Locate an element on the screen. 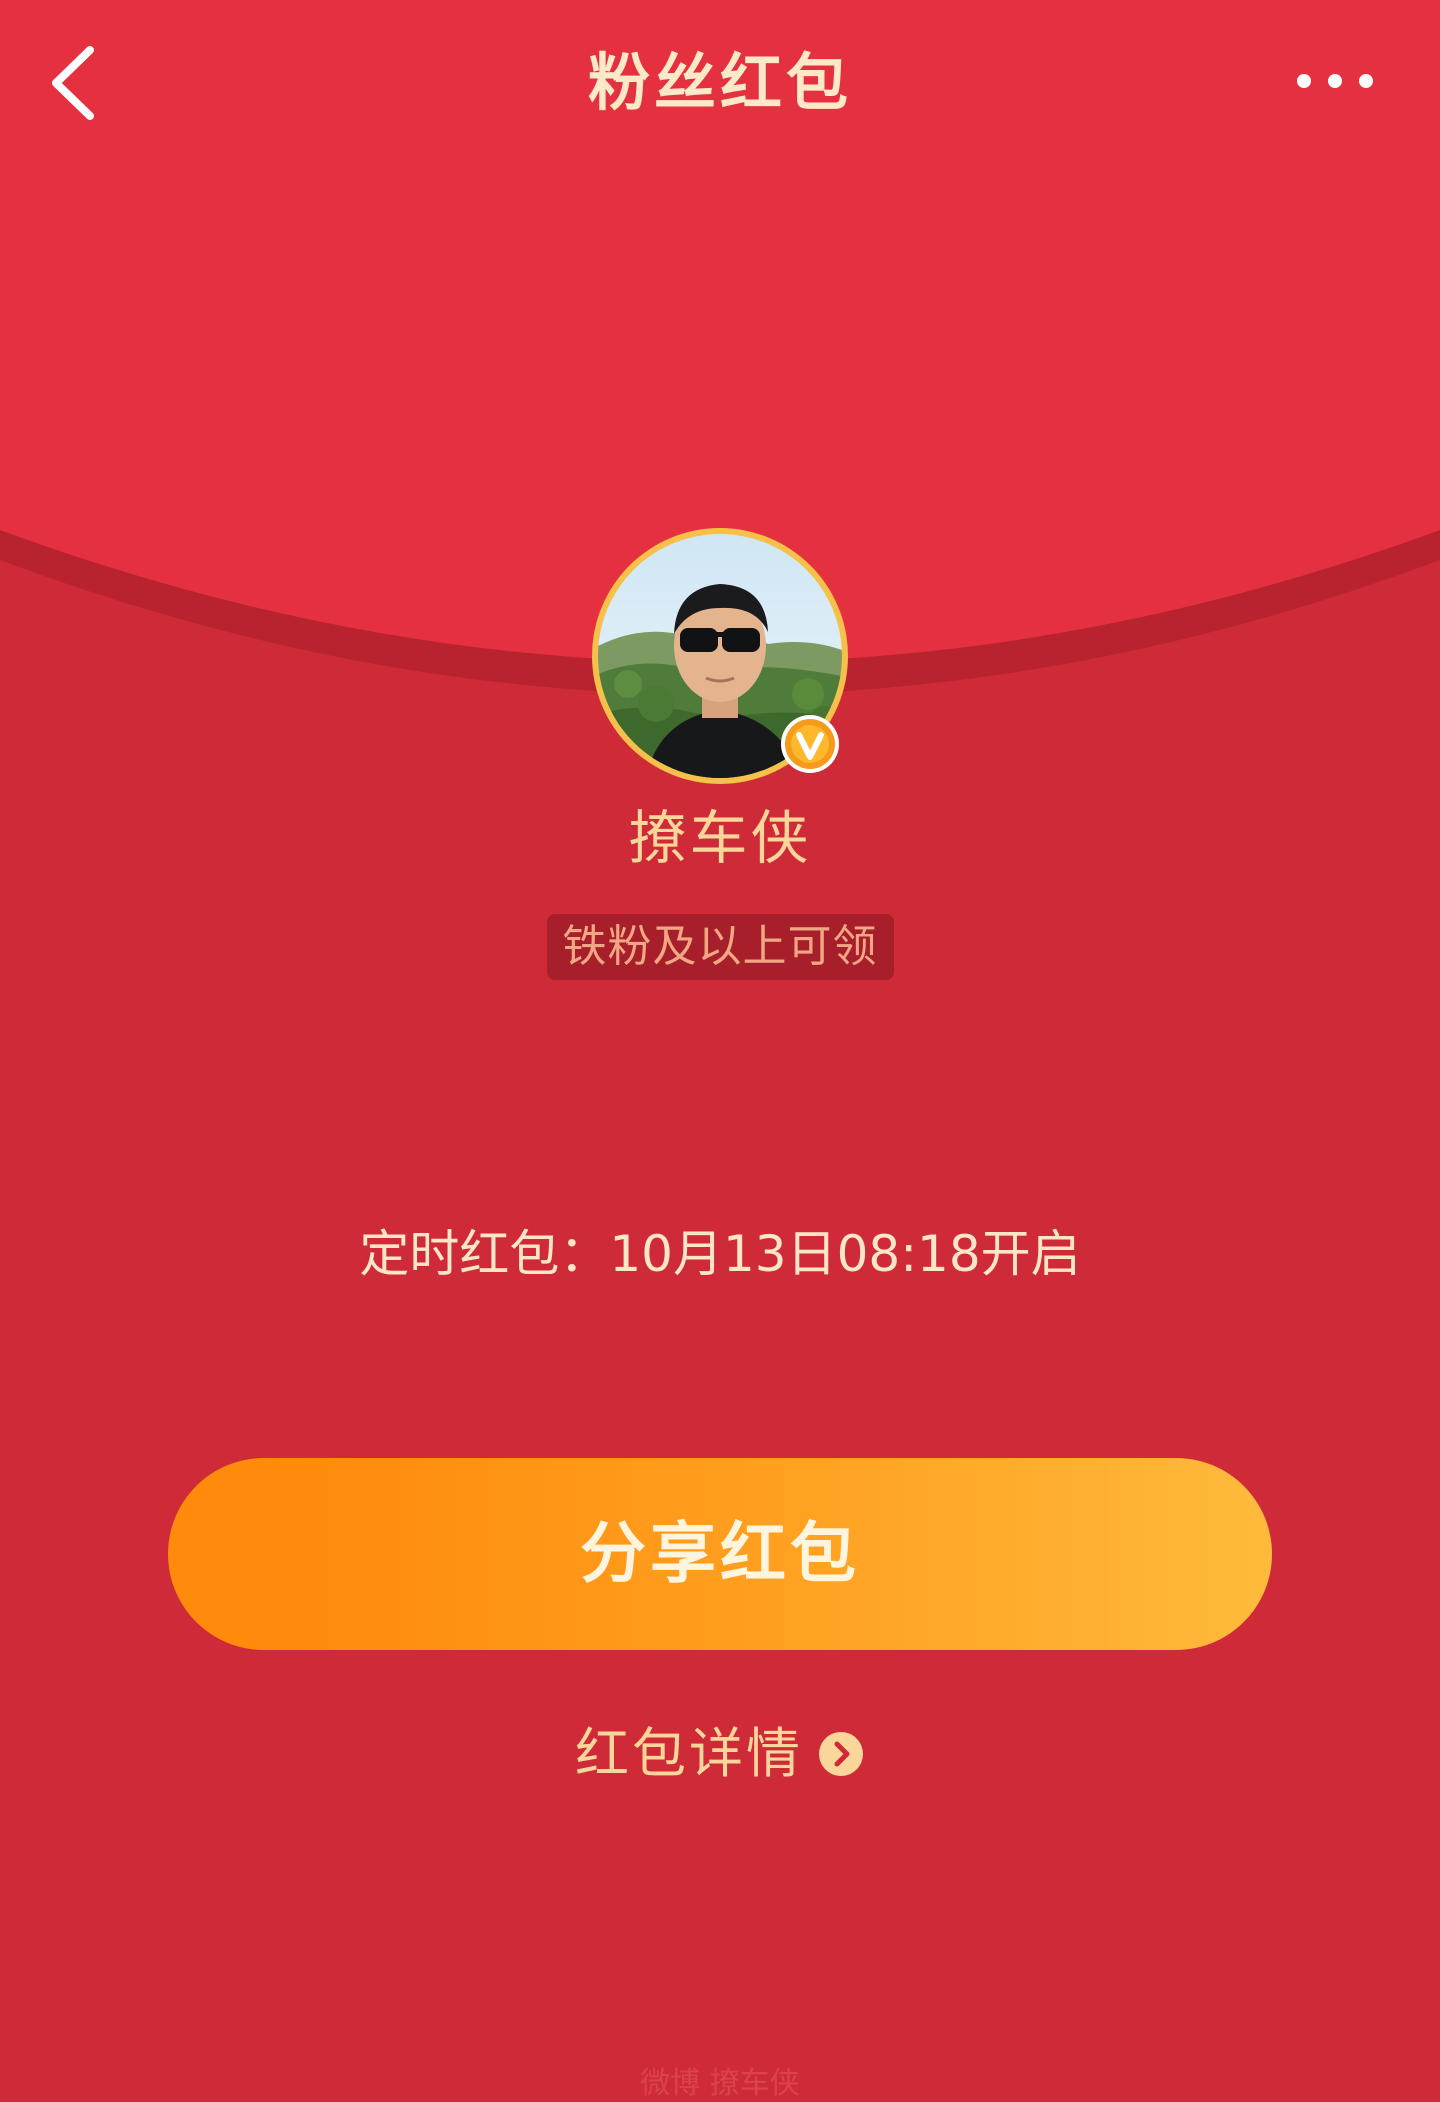 The image size is (1440, 2102). nav-bar: 粉丝红包 is located at coordinates (720, 82).